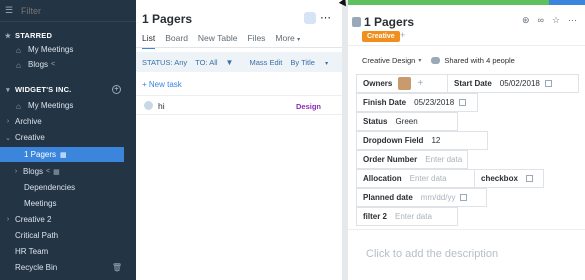 This screenshot has height=280, width=585. I want to click on allocation-input: Enter data, so click(428, 178).